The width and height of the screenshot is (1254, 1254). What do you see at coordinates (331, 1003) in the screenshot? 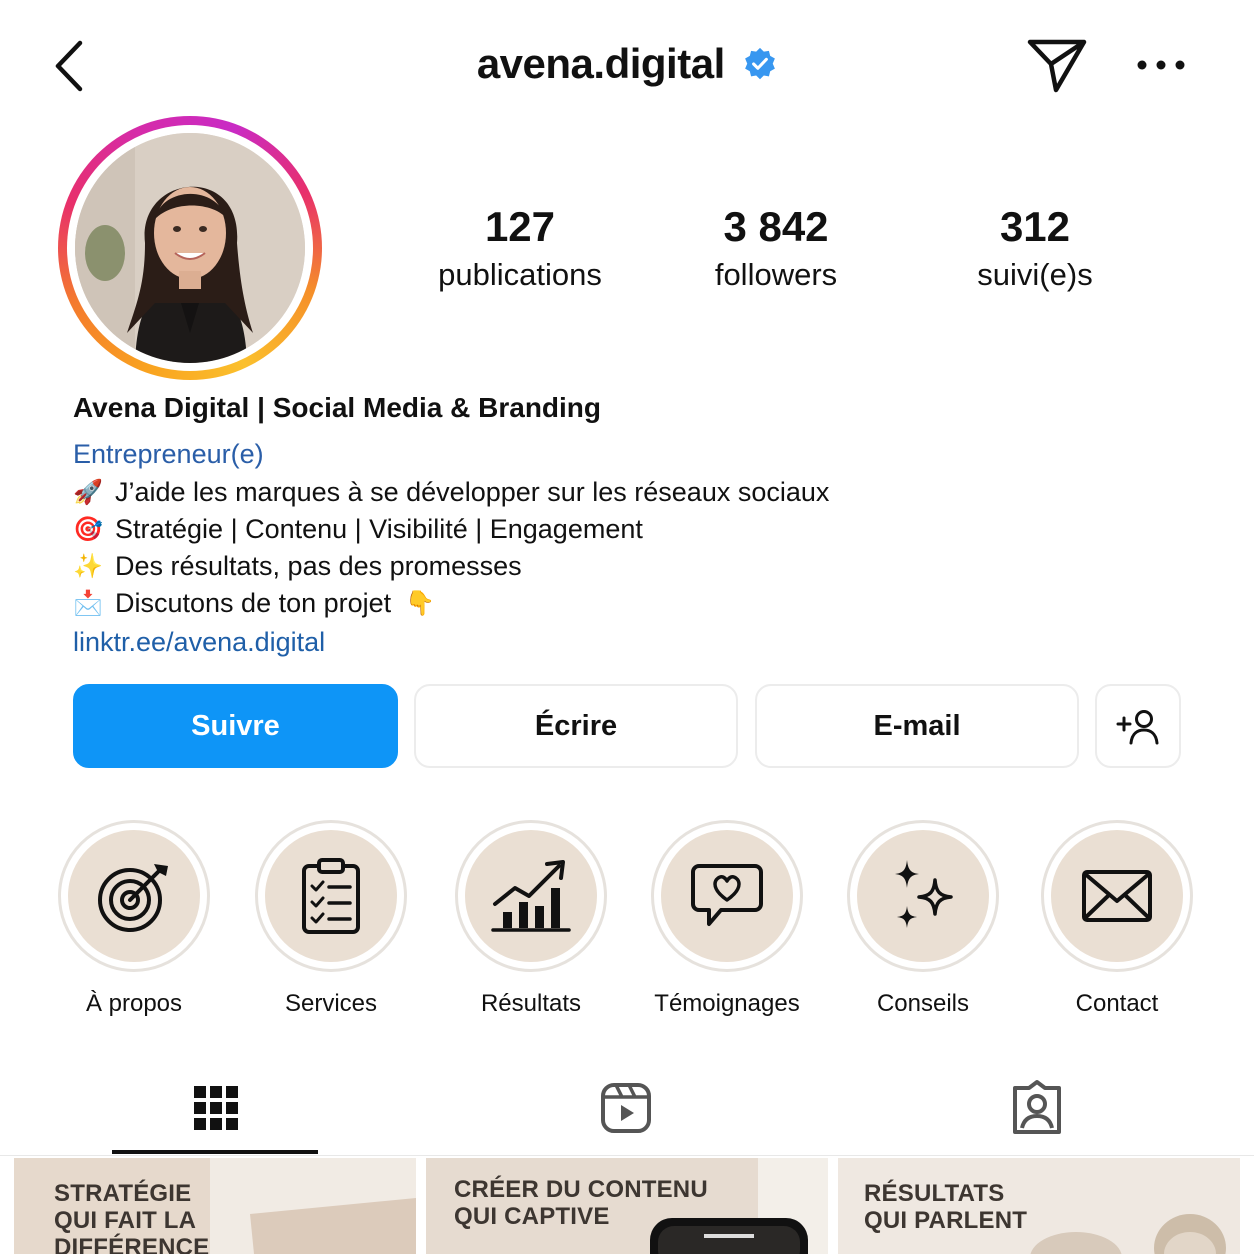
I see `highlight-label: Services` at bounding box center [331, 1003].